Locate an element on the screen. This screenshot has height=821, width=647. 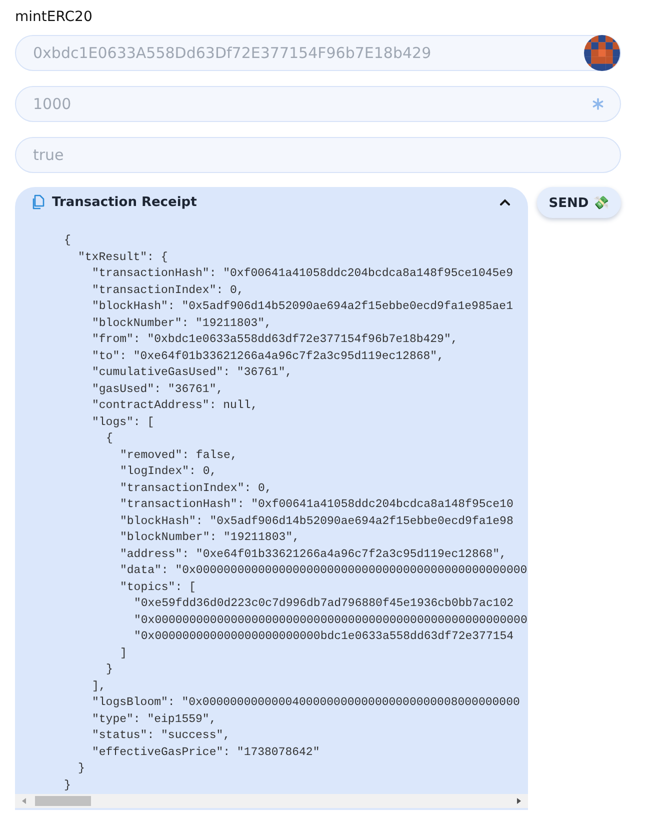
code-line: "type": "eip1559", is located at coordinates (154, 719).